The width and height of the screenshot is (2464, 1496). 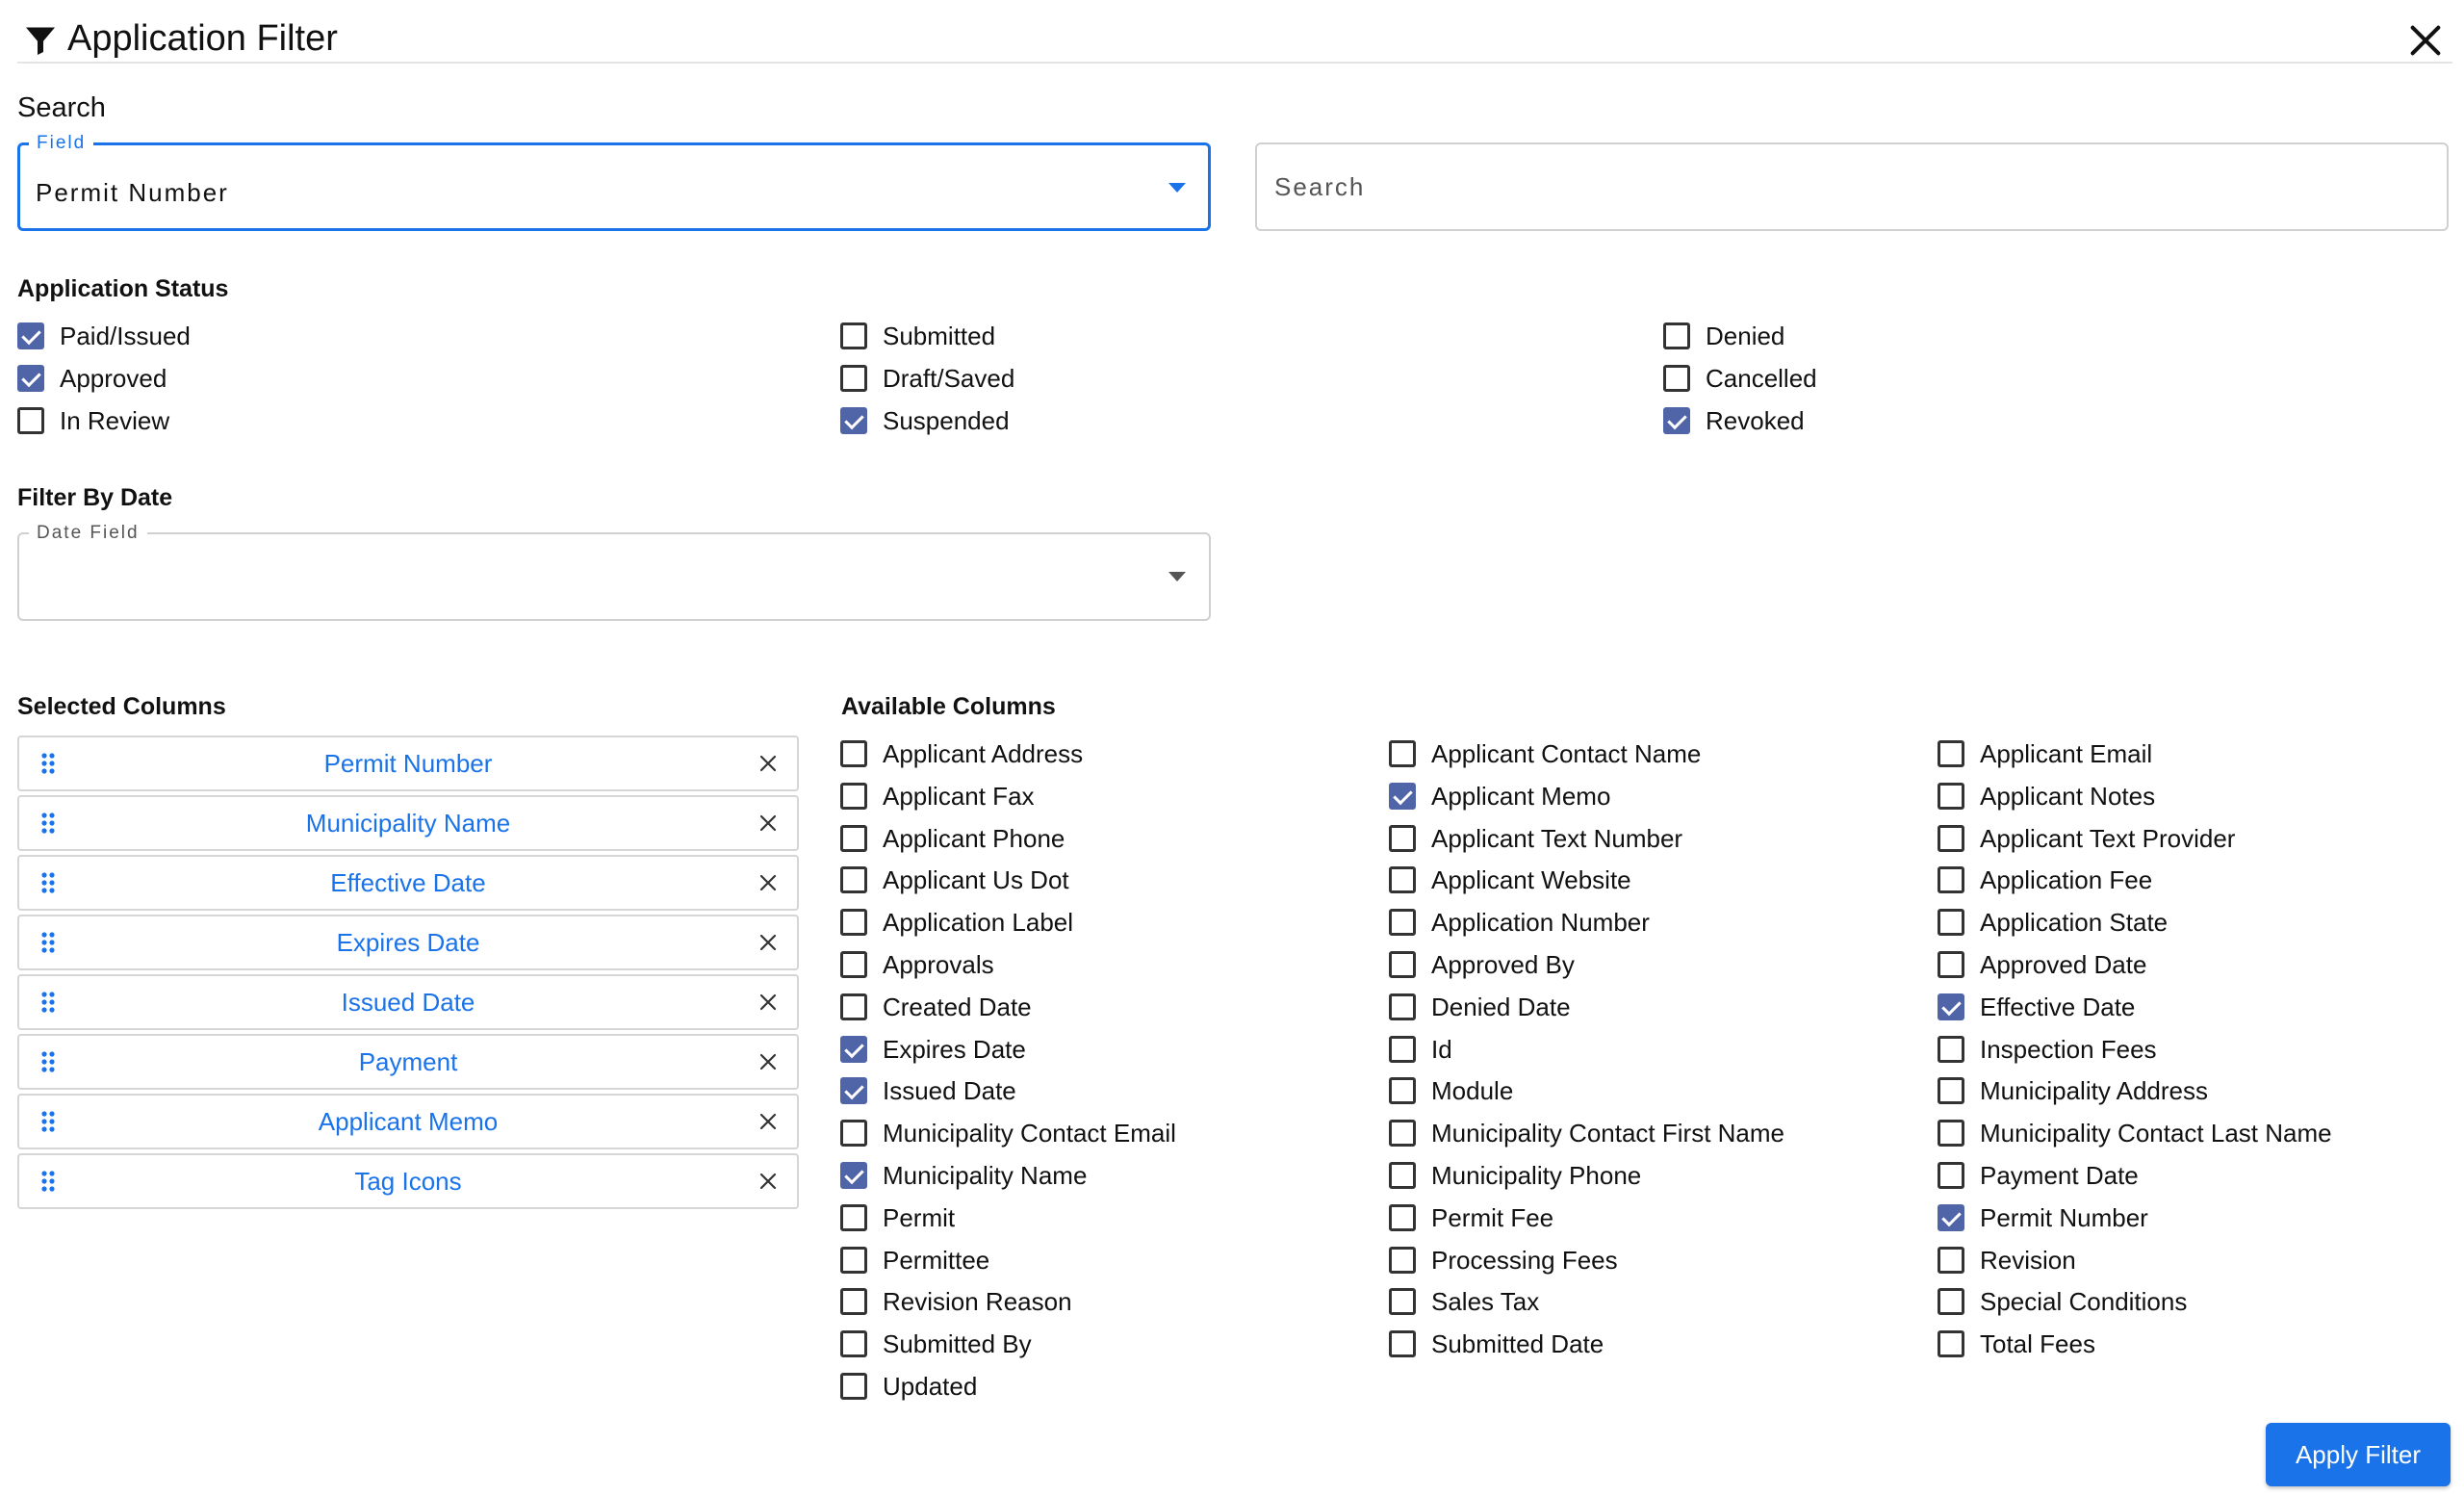 I want to click on column-checkbox-municipality-name: Municipality Name, so click(x=963, y=1175).